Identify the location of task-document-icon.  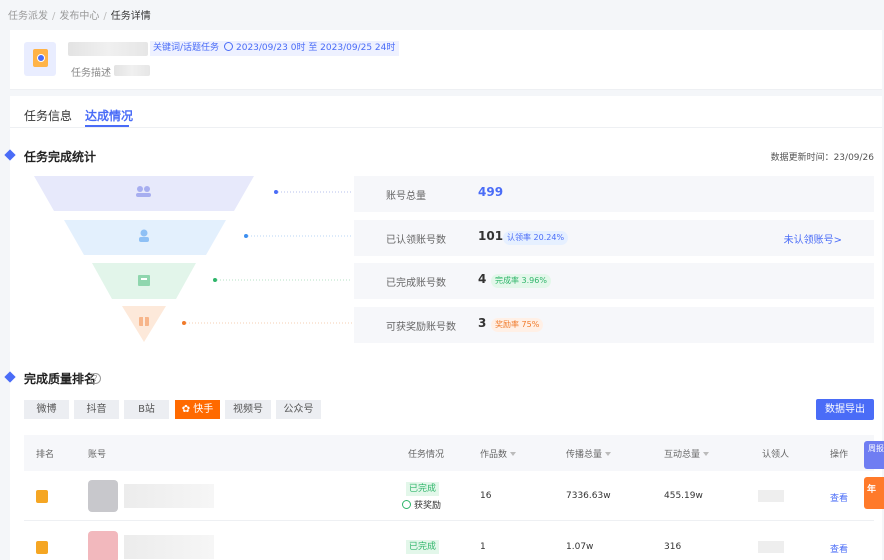
(40, 58).